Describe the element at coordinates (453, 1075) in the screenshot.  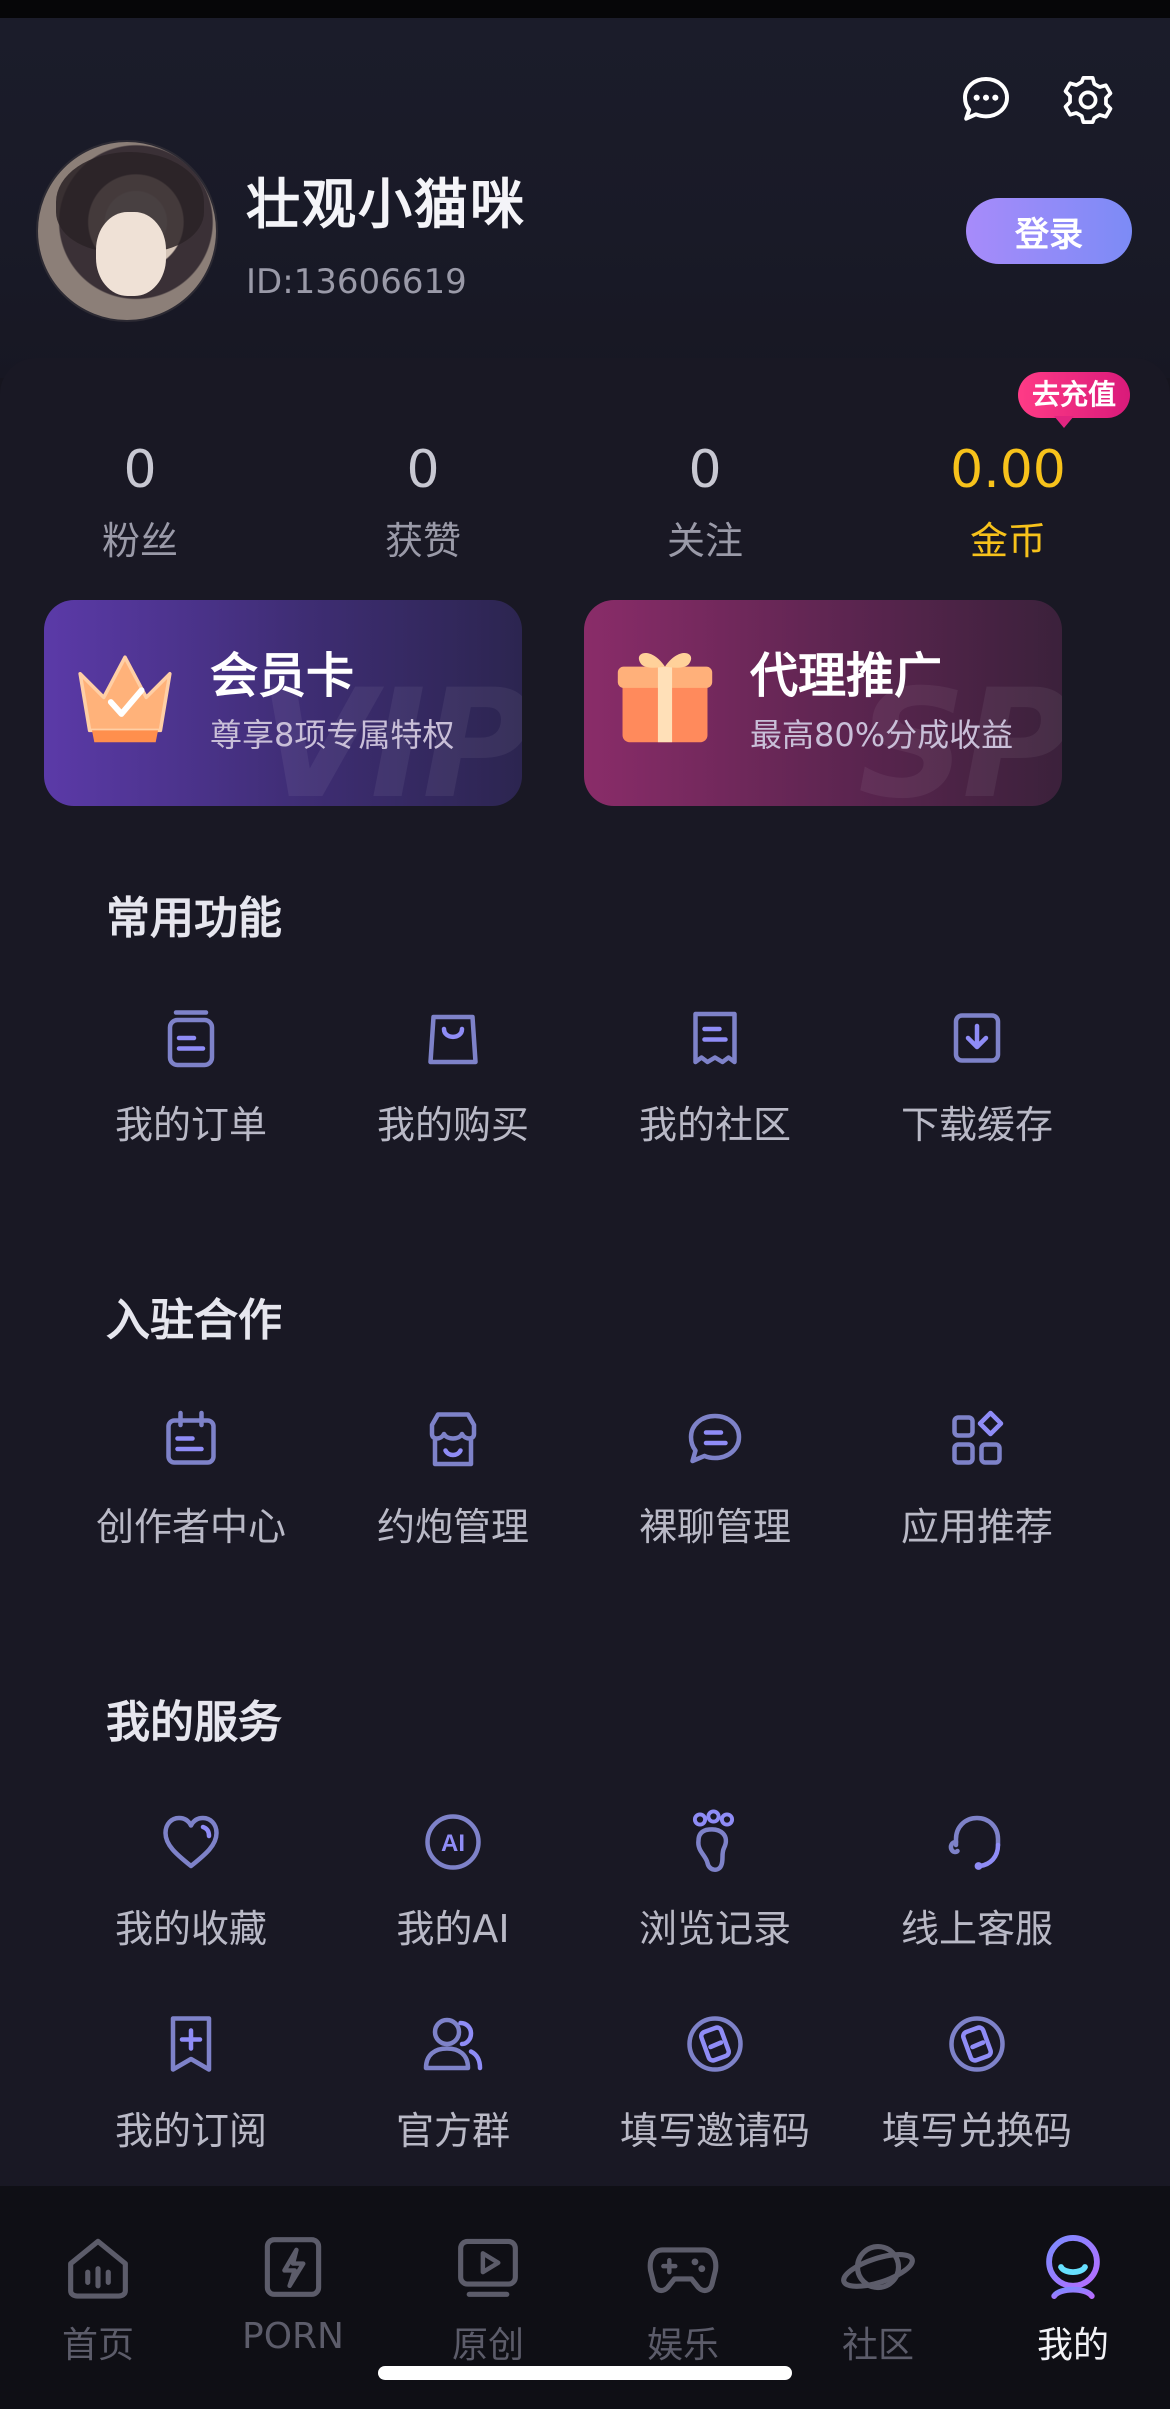
I see `menu-item-my-purchases: 我的购买` at that location.